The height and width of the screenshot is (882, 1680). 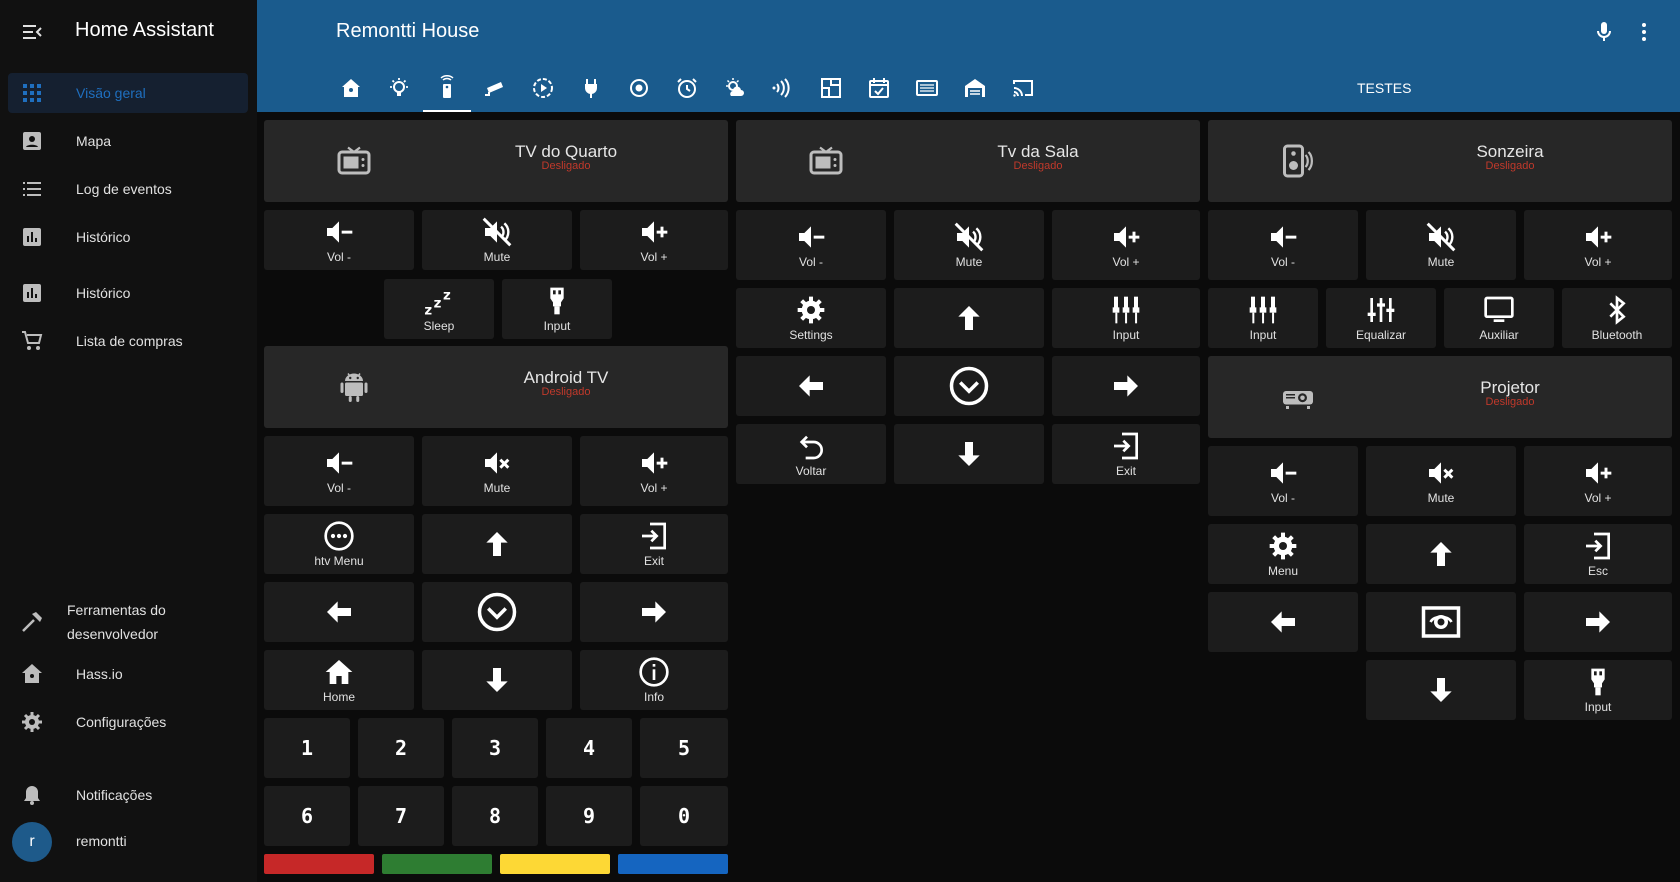 I want to click on avatar: r, so click(x=32, y=842).